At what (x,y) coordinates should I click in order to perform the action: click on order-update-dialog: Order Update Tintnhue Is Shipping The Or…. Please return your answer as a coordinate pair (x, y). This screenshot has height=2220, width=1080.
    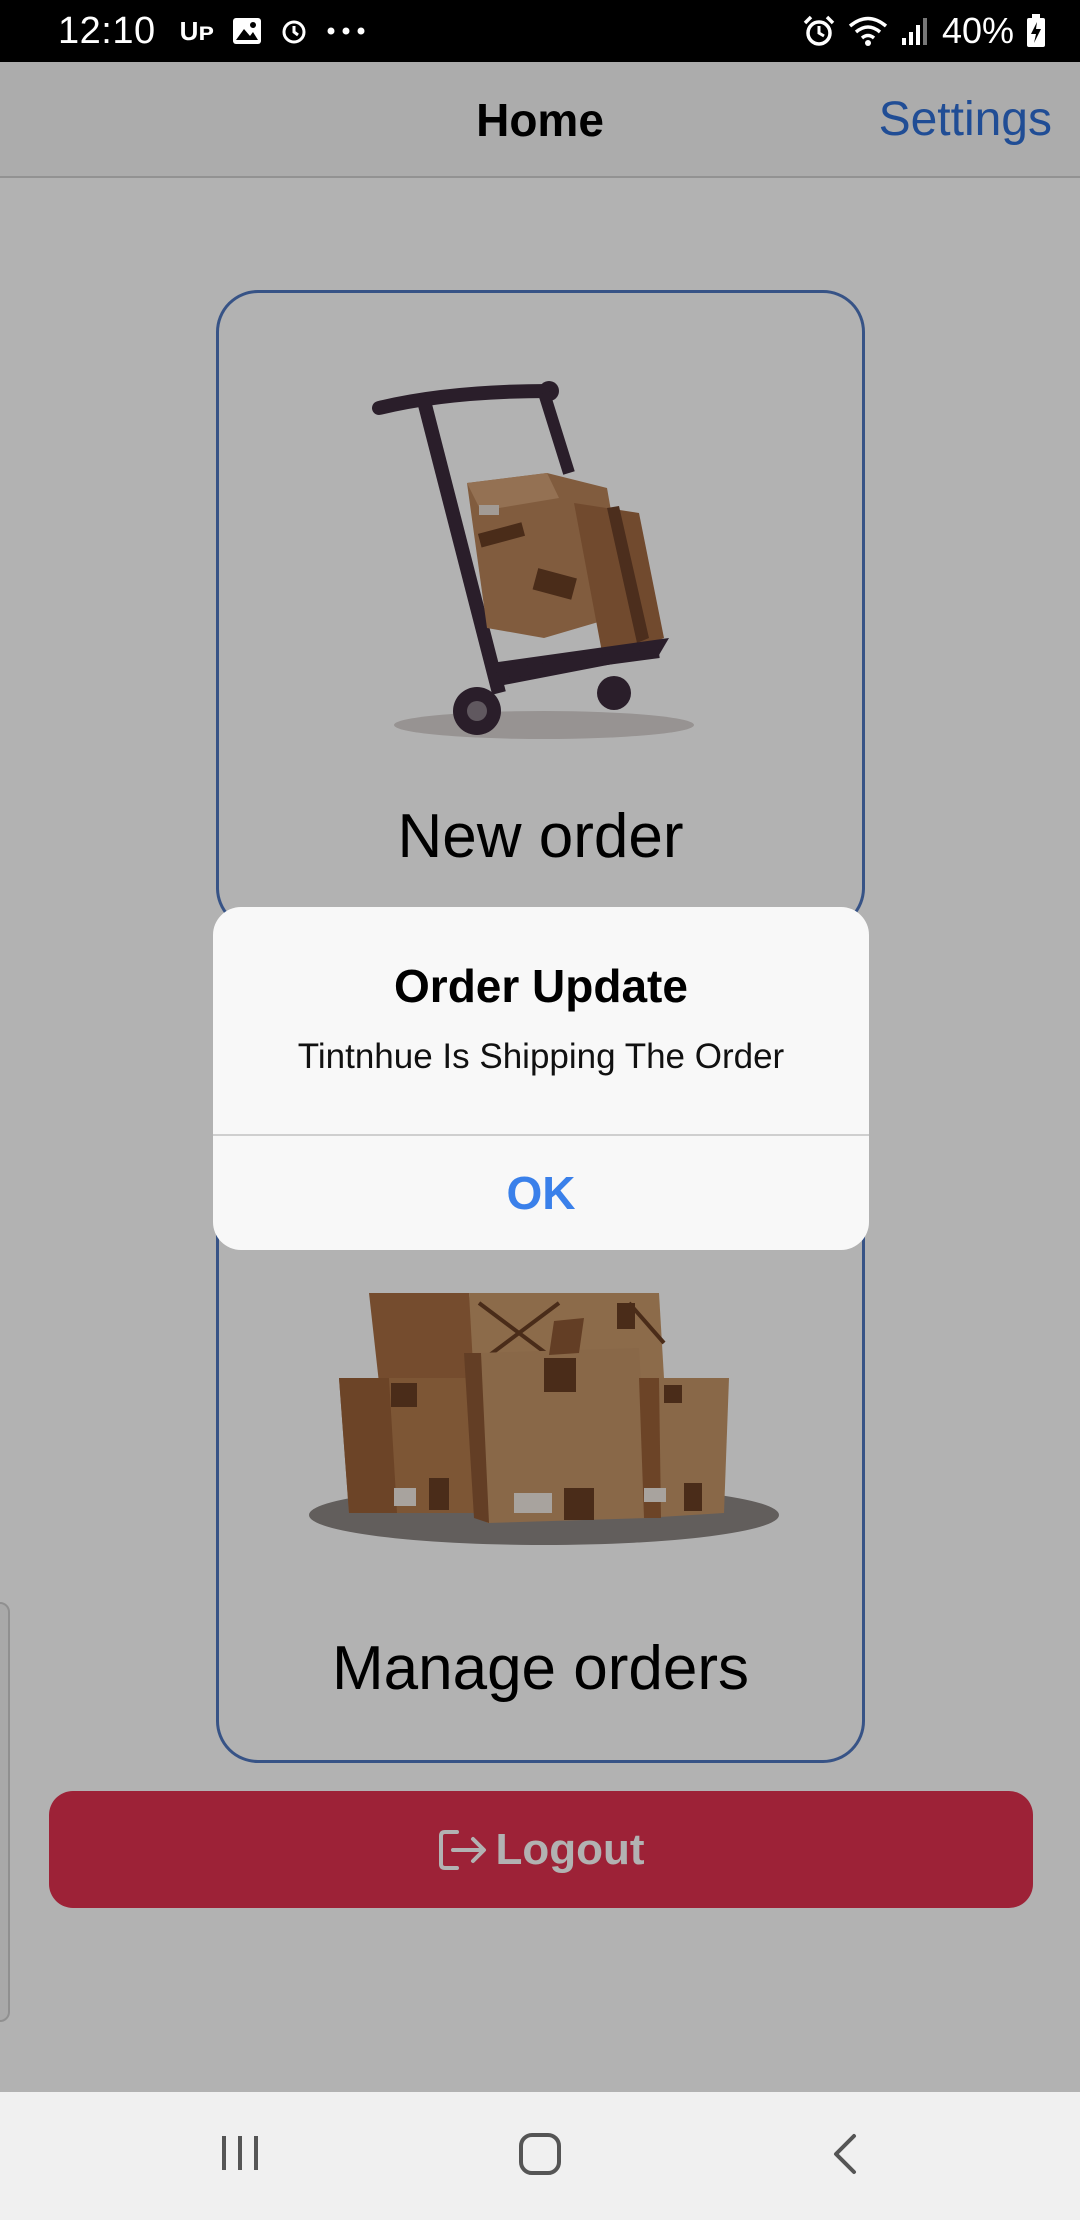
    Looking at the image, I should click on (541, 1078).